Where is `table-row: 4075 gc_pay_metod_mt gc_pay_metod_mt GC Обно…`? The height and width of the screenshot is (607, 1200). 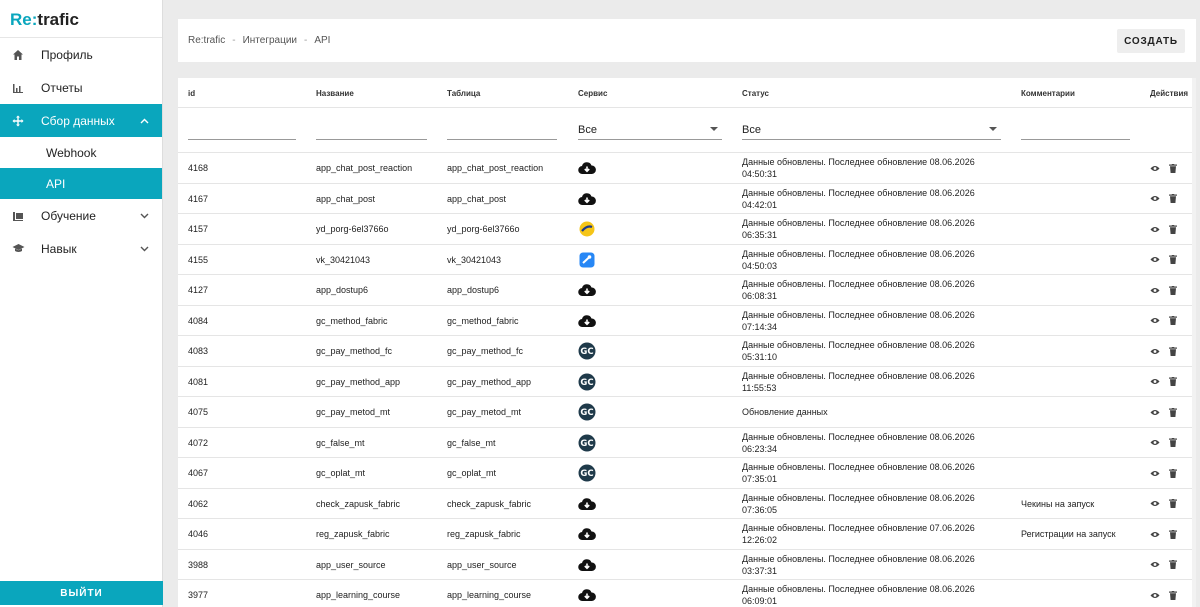
table-row: 4075 gc_pay_metod_mt gc_pay_metod_mt GC Обно… is located at coordinates (687, 412).